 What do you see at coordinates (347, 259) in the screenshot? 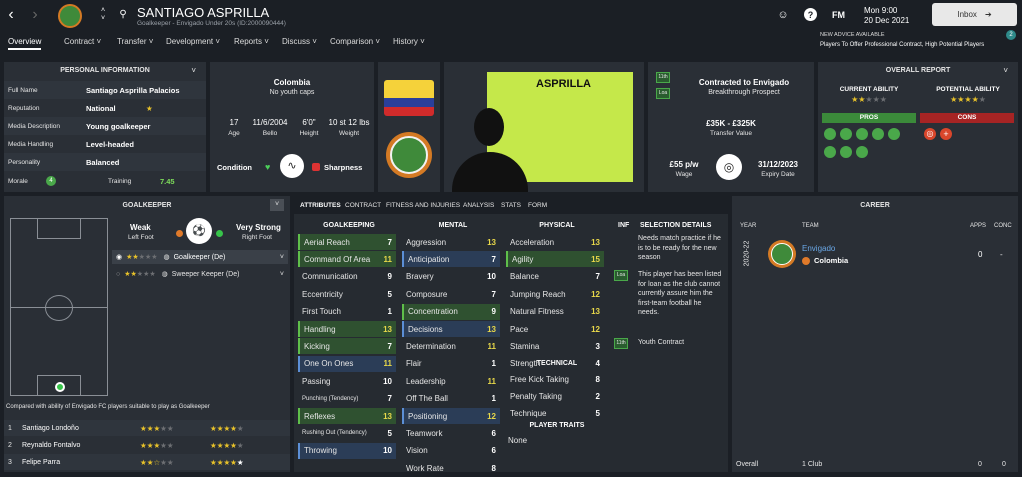
I see `attribute-row: Command Of Area 11` at bounding box center [347, 259].